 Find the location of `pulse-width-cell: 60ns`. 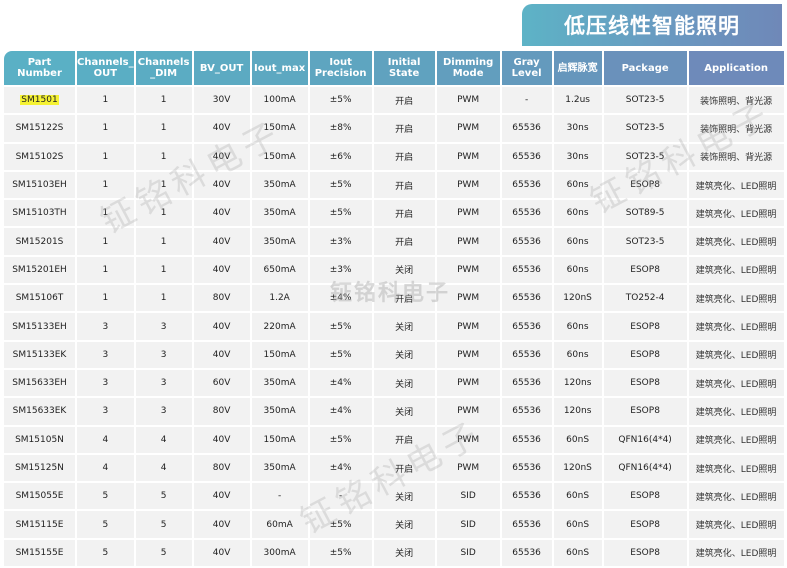

pulse-width-cell: 60ns is located at coordinates (577, 185).